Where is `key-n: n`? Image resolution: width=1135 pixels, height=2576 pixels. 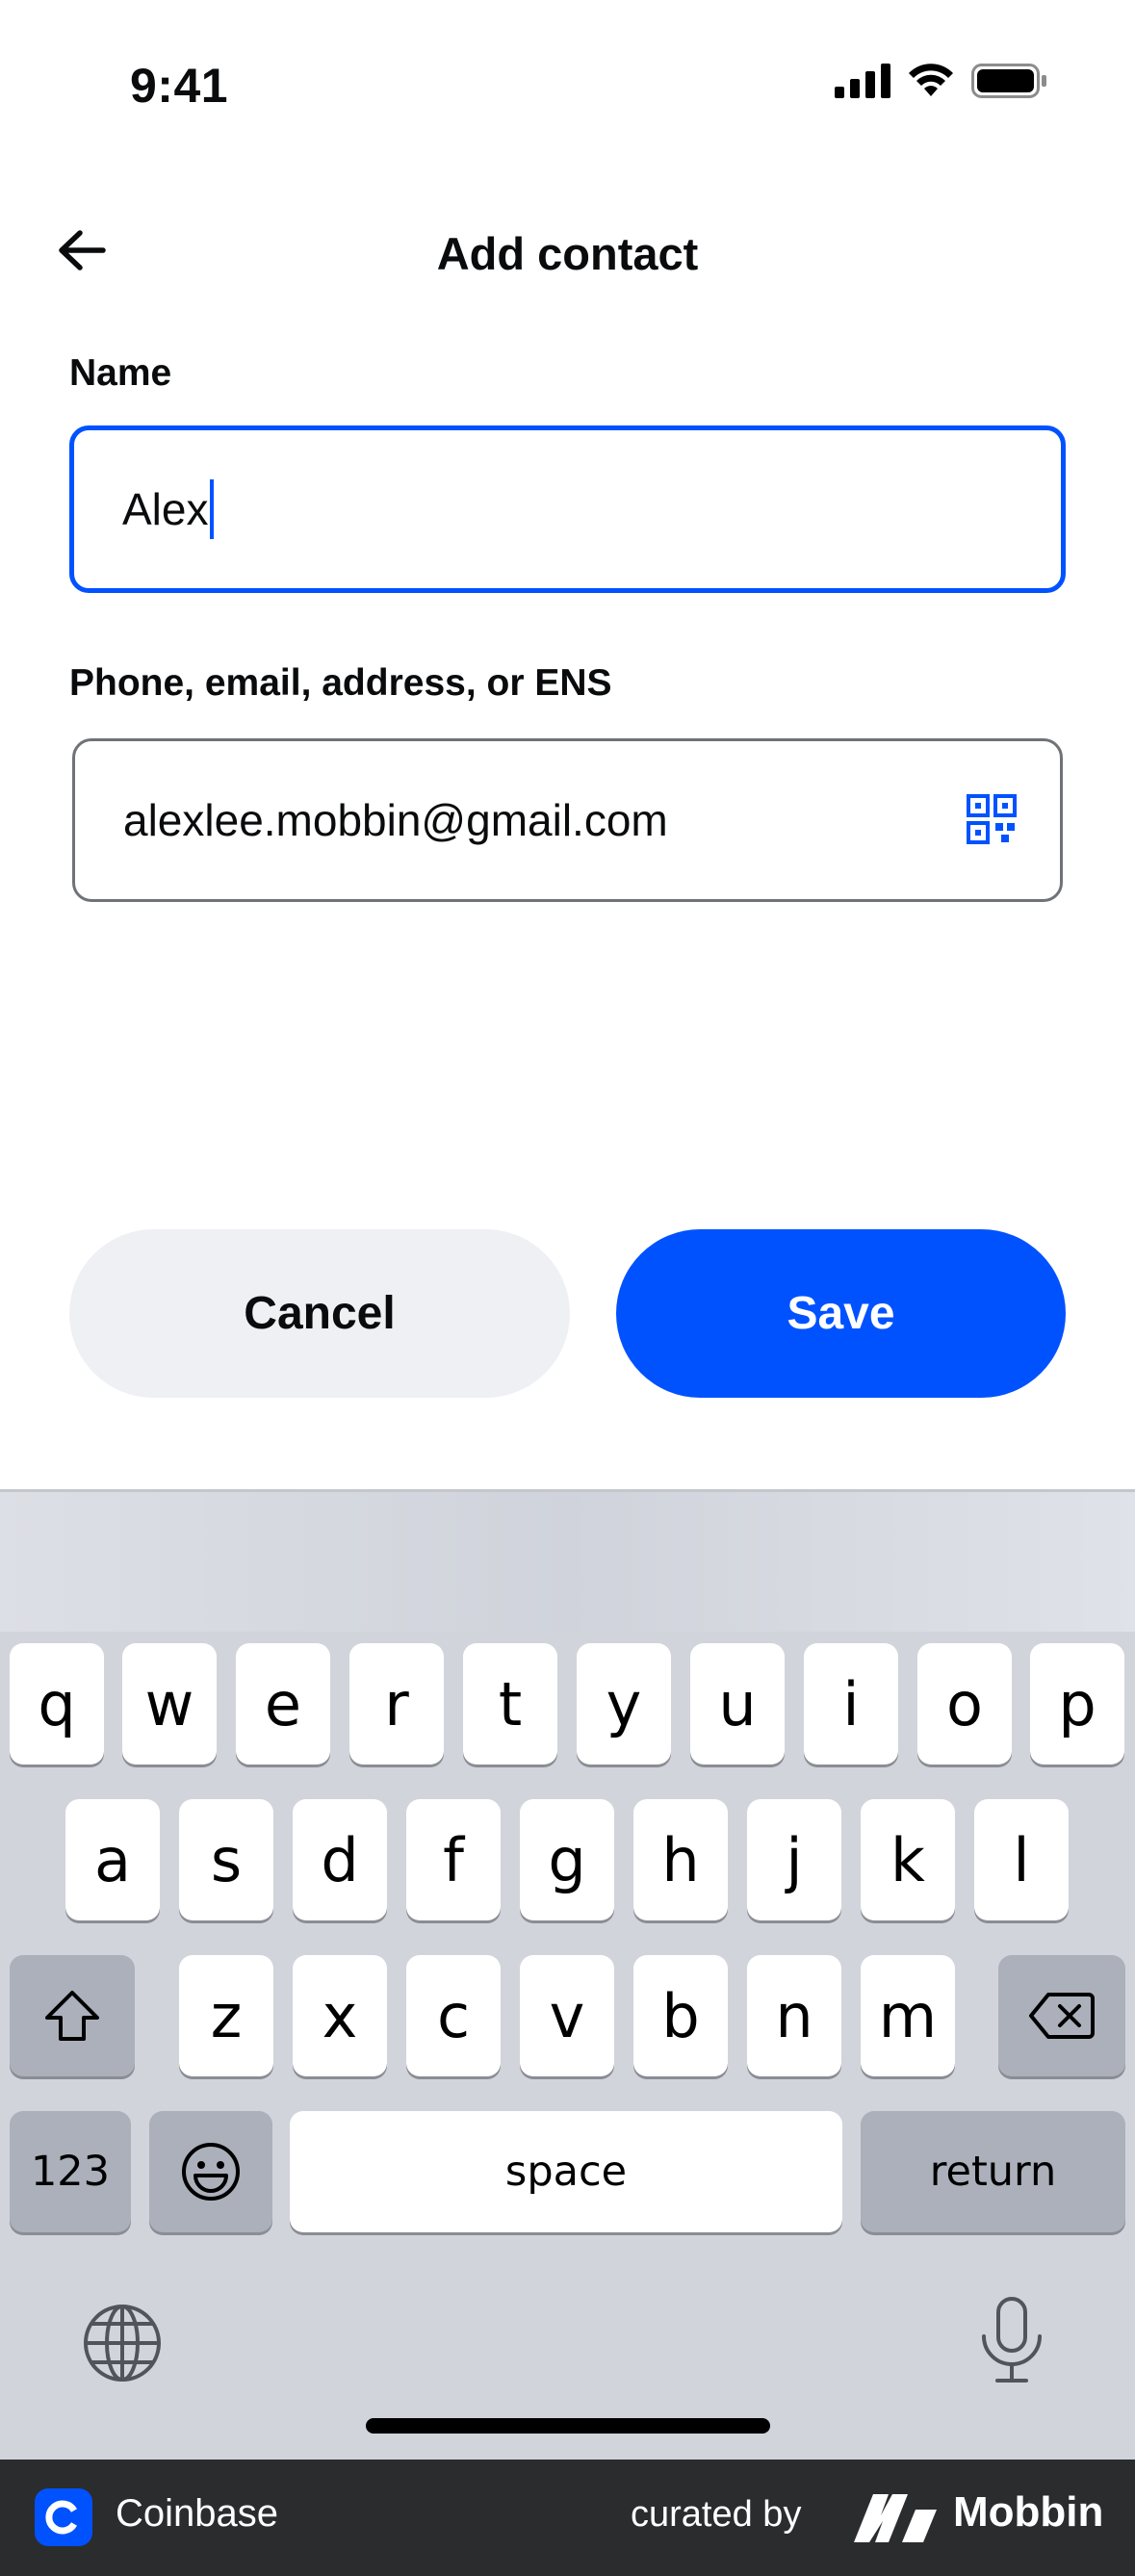
key-n: n is located at coordinates (794, 2016).